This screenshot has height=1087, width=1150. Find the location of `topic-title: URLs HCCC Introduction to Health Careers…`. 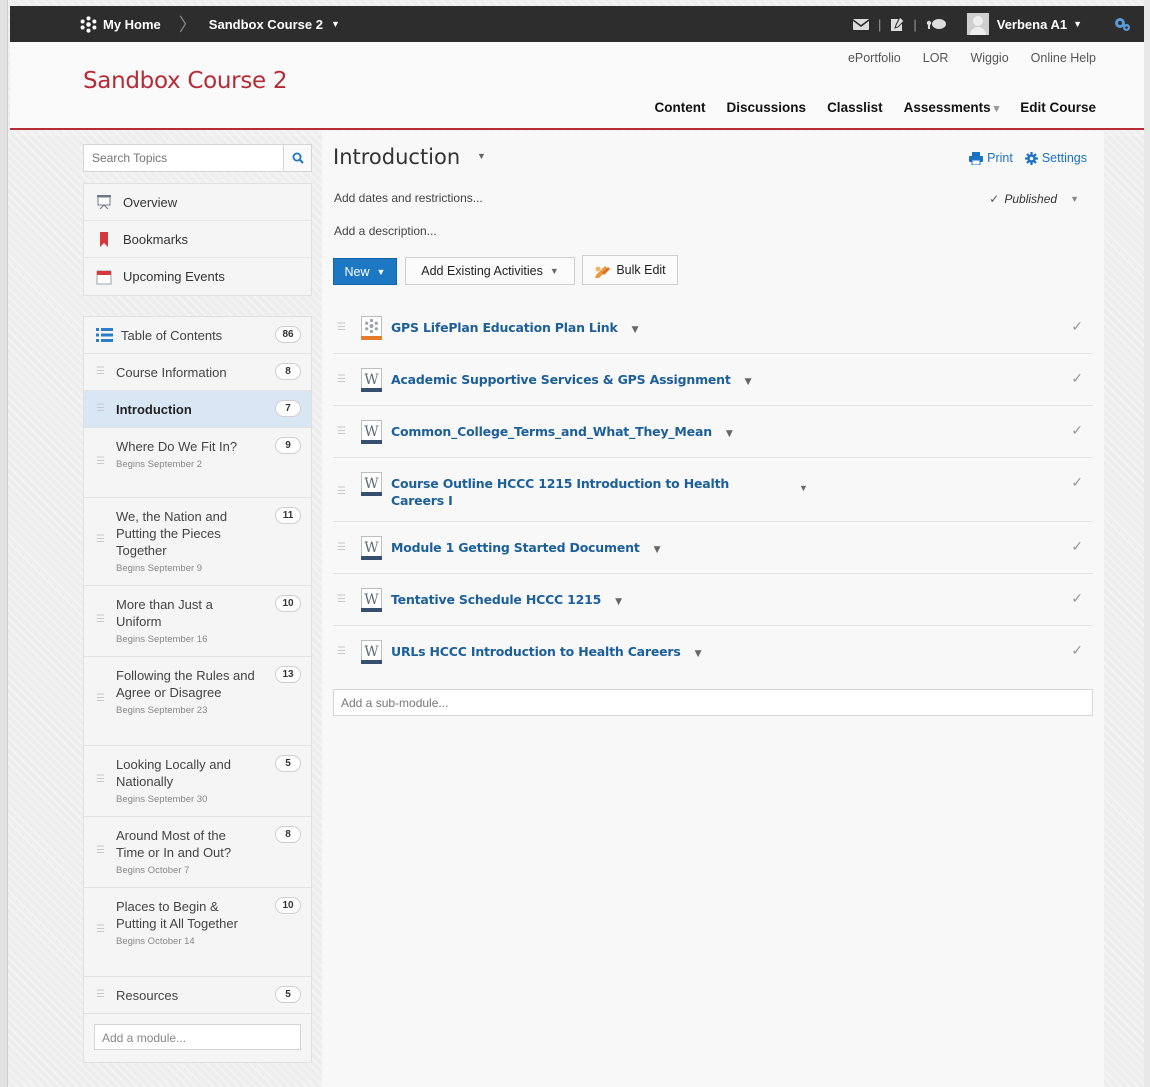

topic-title: URLs HCCC Introduction to Health Careers… is located at coordinates (546, 653).